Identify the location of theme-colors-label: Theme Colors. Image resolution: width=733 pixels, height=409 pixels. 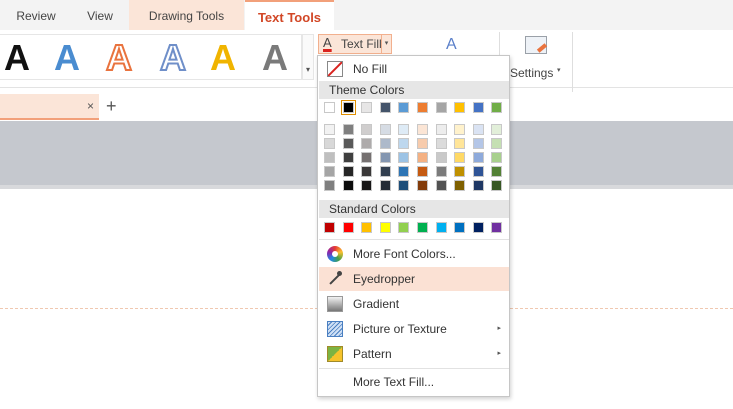
(367, 90).